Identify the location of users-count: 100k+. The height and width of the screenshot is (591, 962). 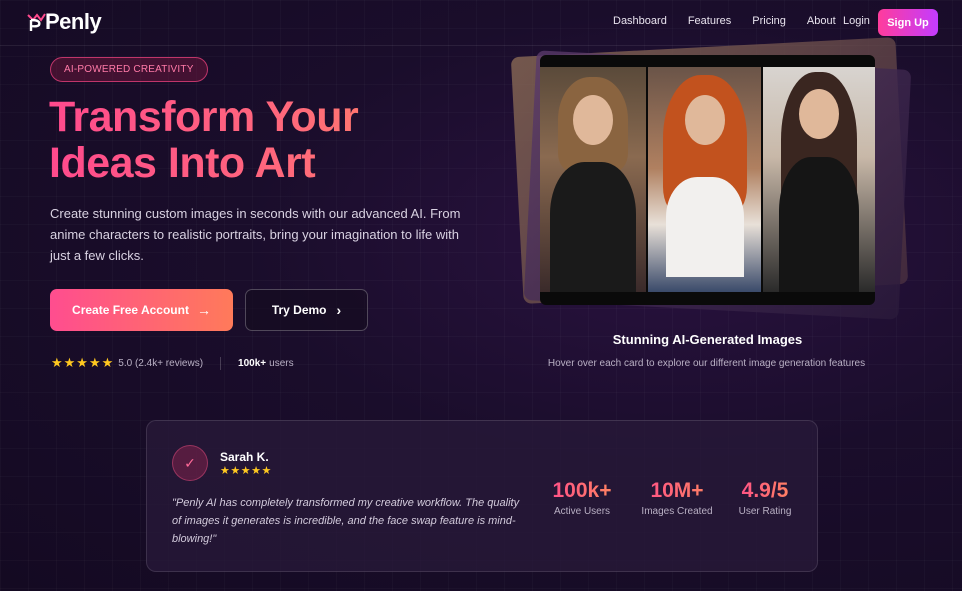
(252, 363).